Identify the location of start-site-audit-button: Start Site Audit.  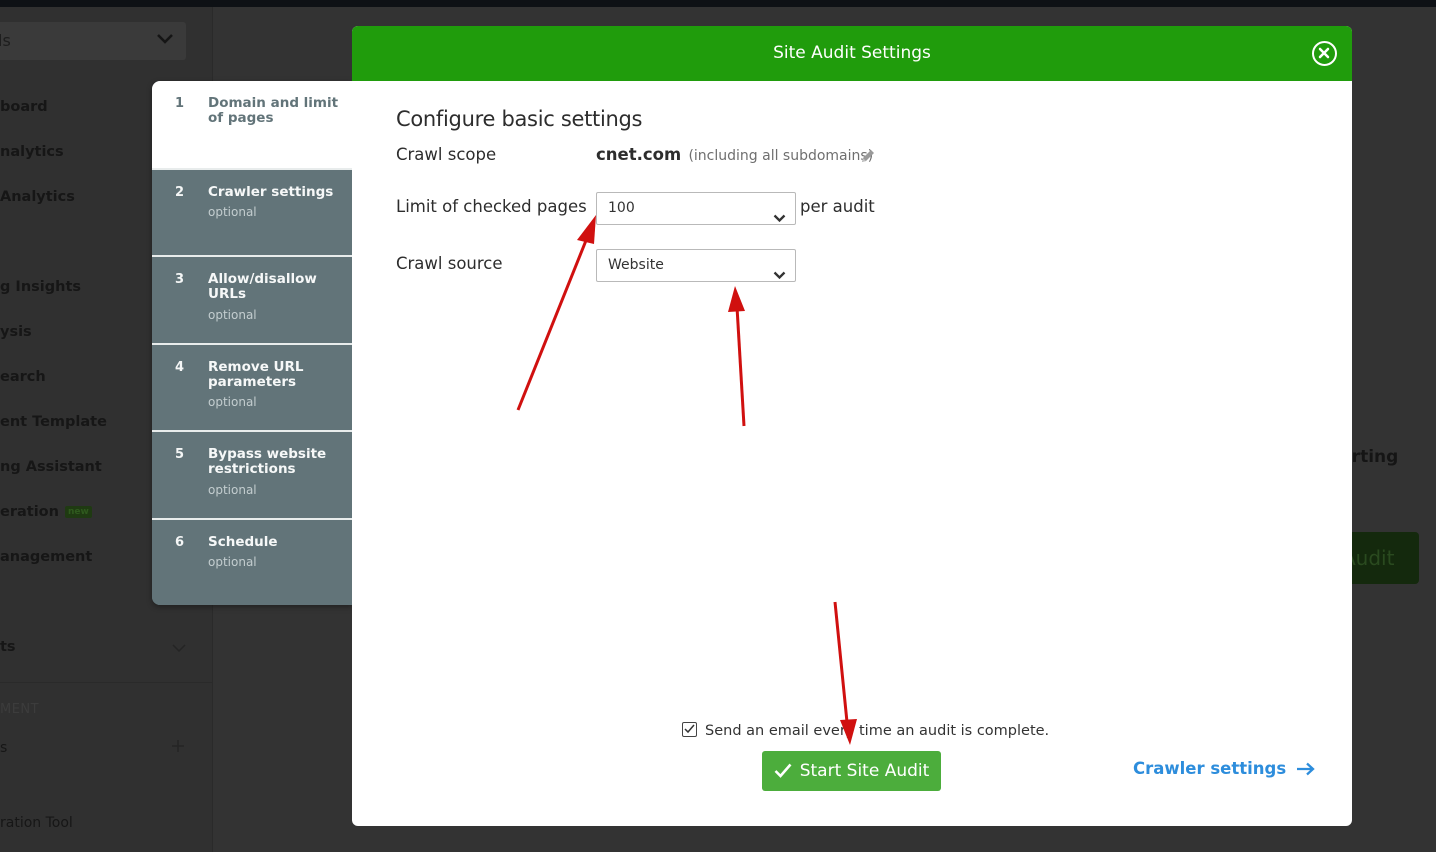
(851, 771).